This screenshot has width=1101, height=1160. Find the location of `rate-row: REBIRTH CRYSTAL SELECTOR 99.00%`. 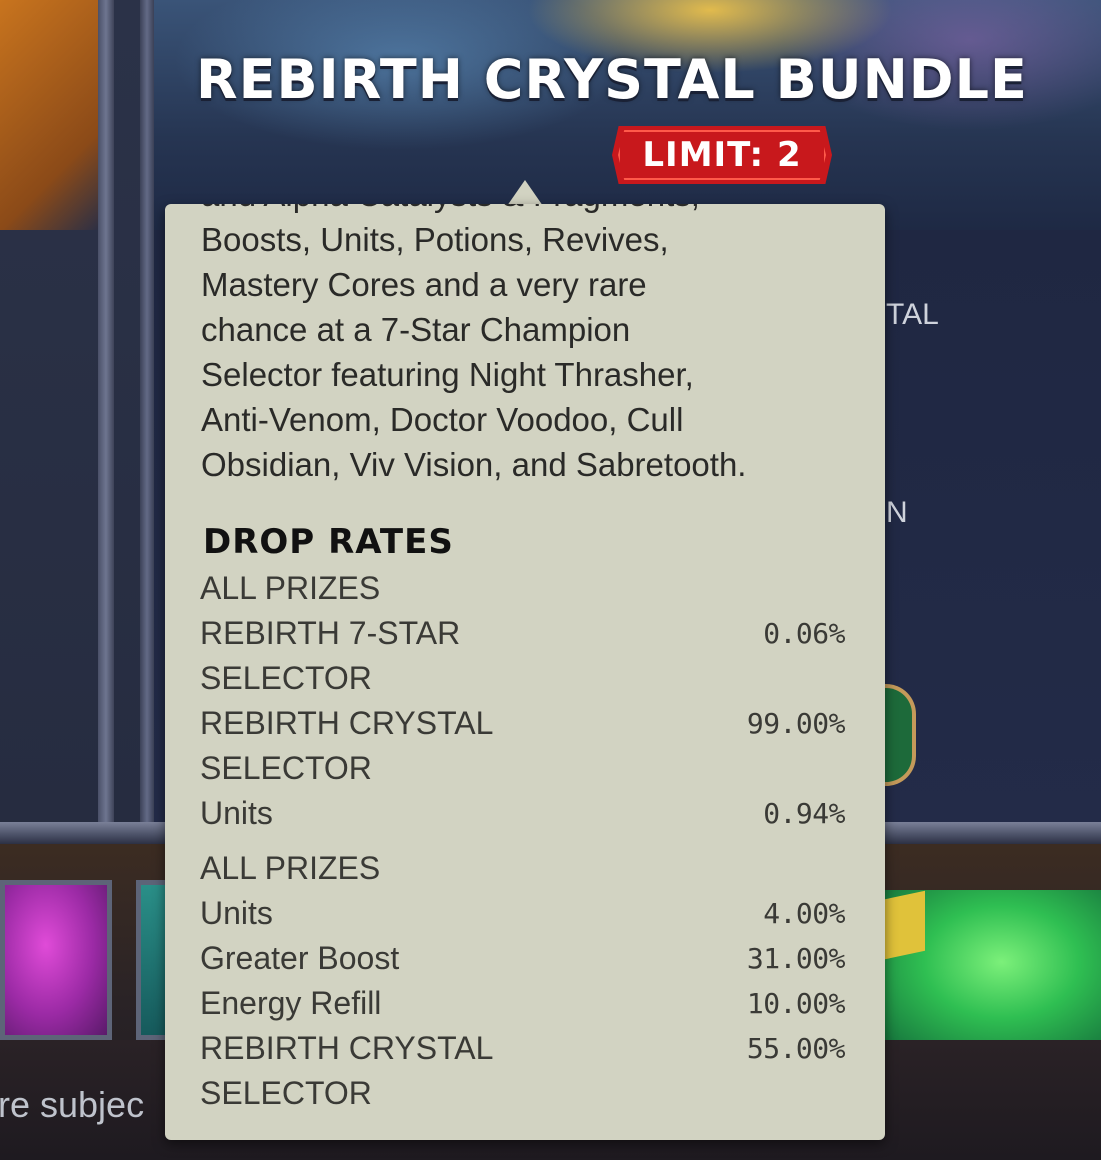

rate-row: REBIRTH CRYSTAL SELECTOR 99.00% is located at coordinates (523, 746).